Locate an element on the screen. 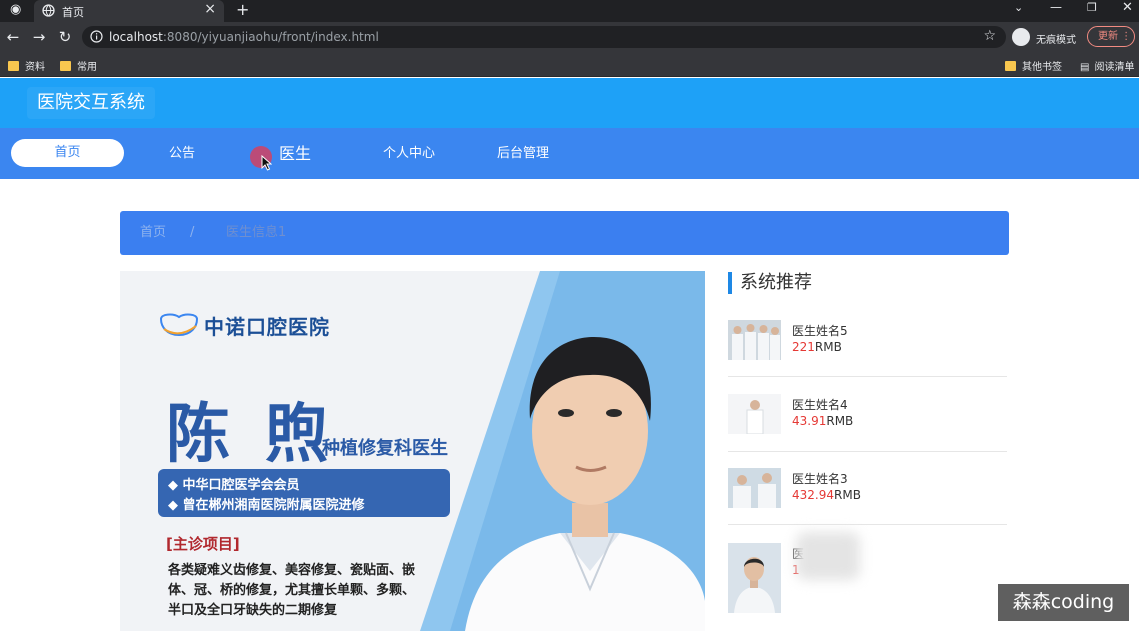  tab-search-icon: ⌄ is located at coordinates (1018, 7).